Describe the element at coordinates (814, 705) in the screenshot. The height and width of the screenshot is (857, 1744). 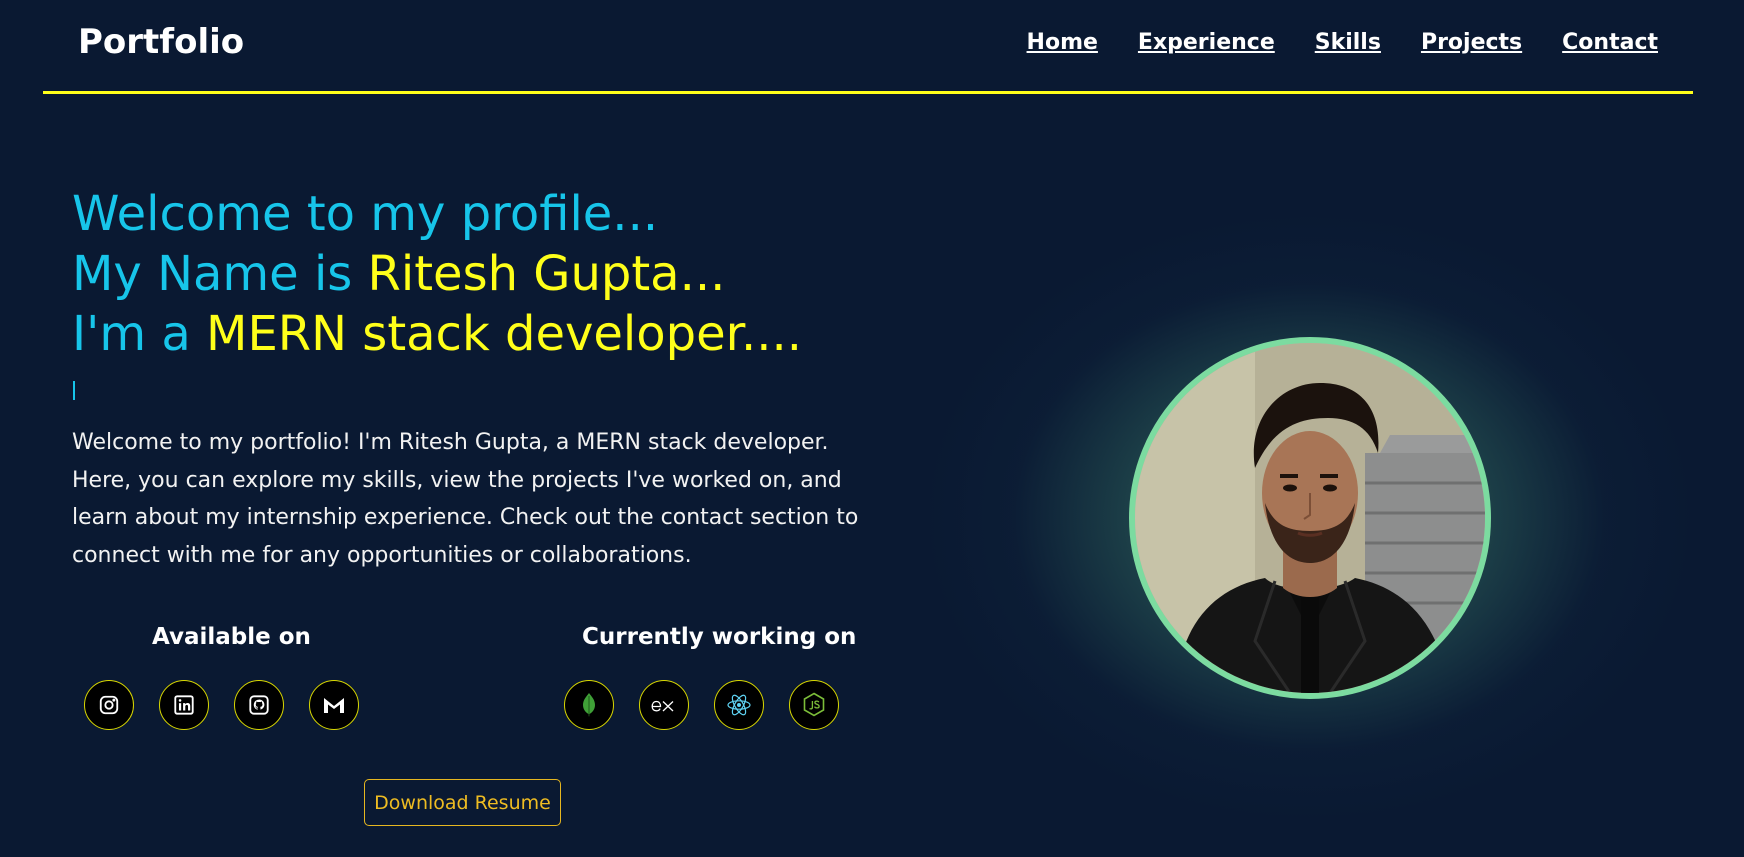
I see `nodejs-icon` at that location.